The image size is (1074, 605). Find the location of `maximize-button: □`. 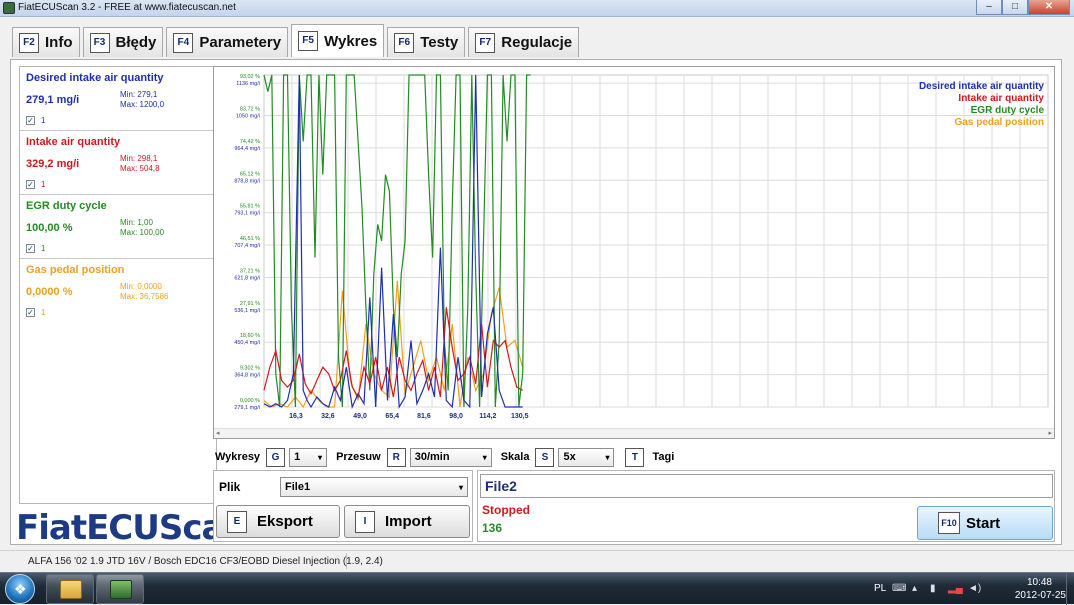

maximize-button: □ is located at coordinates (1015, 7).